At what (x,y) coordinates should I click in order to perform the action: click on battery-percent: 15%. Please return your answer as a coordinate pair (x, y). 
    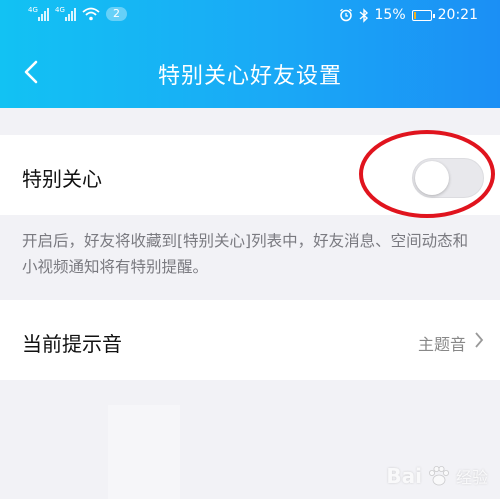
    Looking at the image, I should click on (390, 15).